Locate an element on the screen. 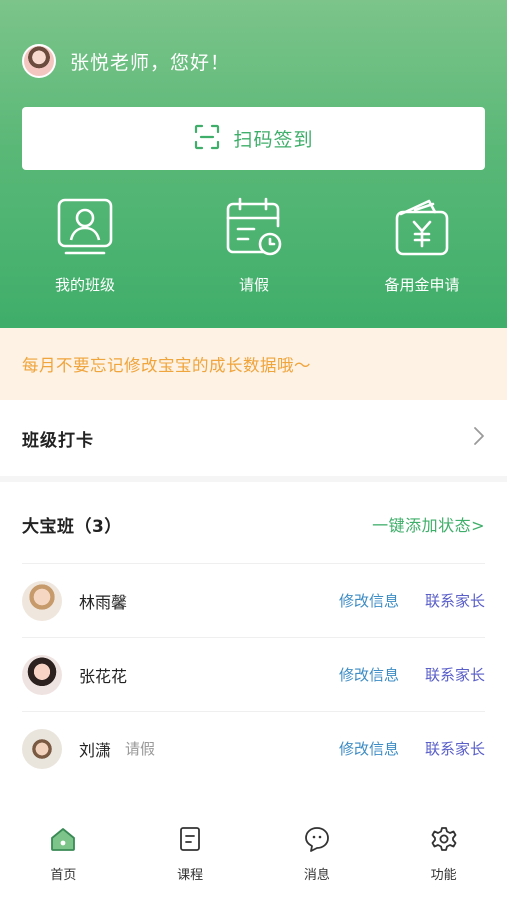 The image size is (507, 900). quick-action-petty-cash: 备用金申请 is located at coordinates (422, 245).